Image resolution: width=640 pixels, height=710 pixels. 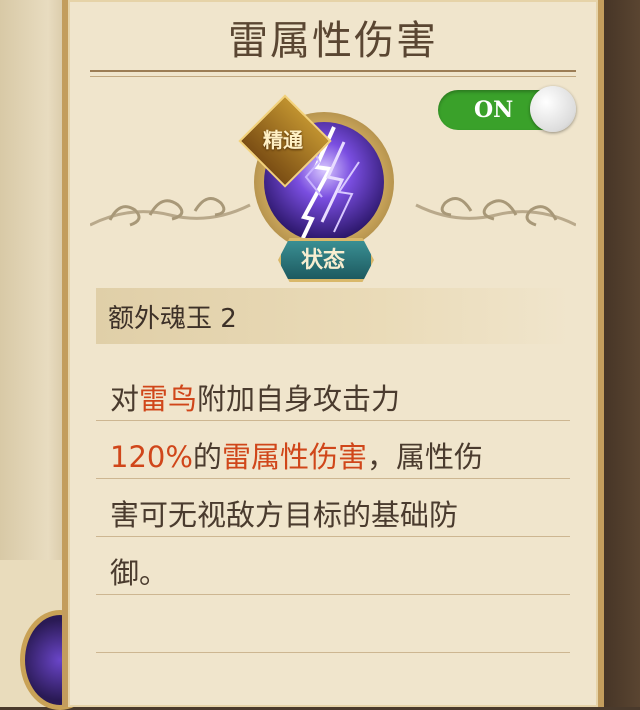 I want to click on on-toggle: ON, so click(x=507, y=109).